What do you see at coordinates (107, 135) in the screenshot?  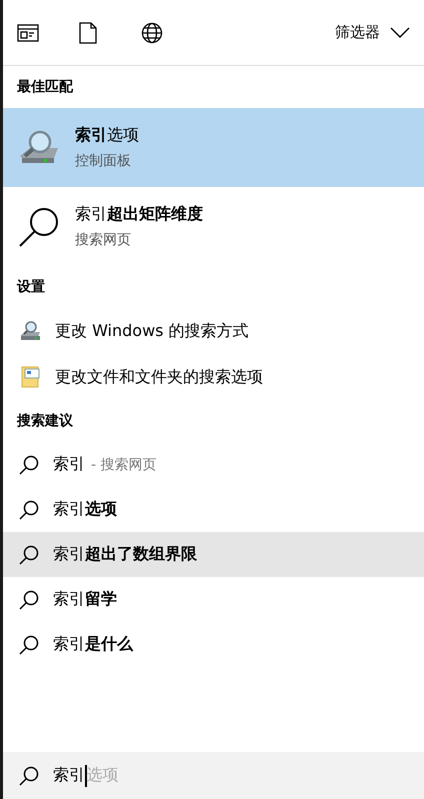 I see `result-title: 索引选项` at bounding box center [107, 135].